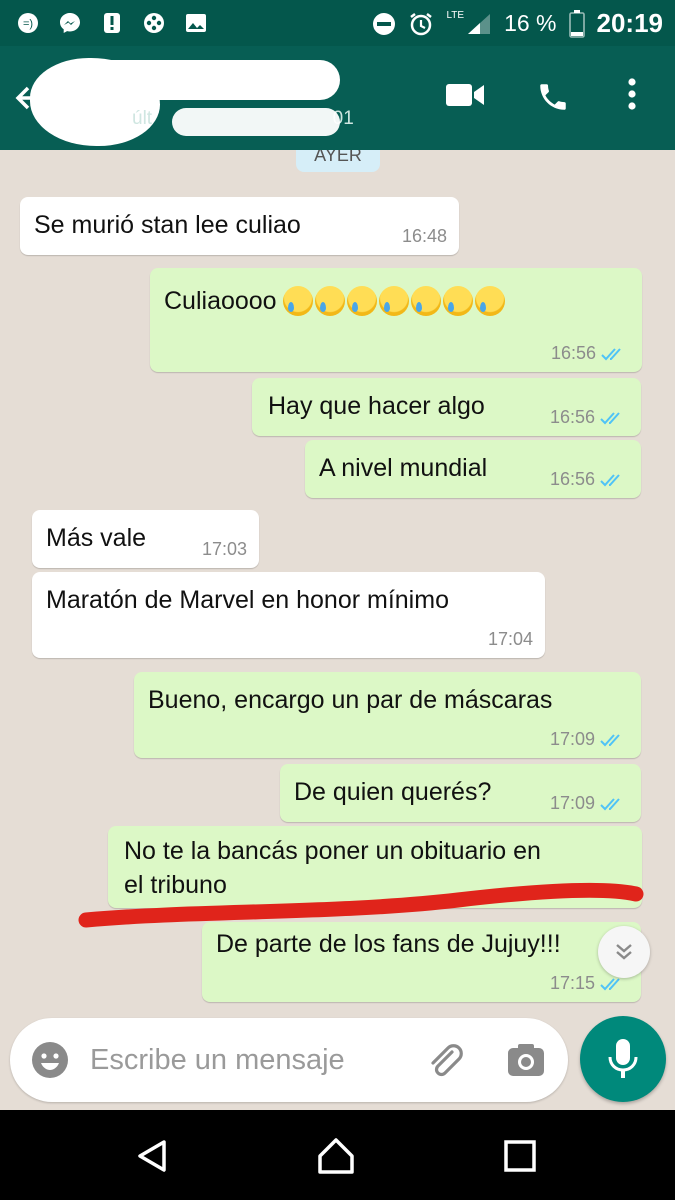  What do you see at coordinates (384, 23) in the screenshot?
I see `do-not-disturb-icon` at bounding box center [384, 23].